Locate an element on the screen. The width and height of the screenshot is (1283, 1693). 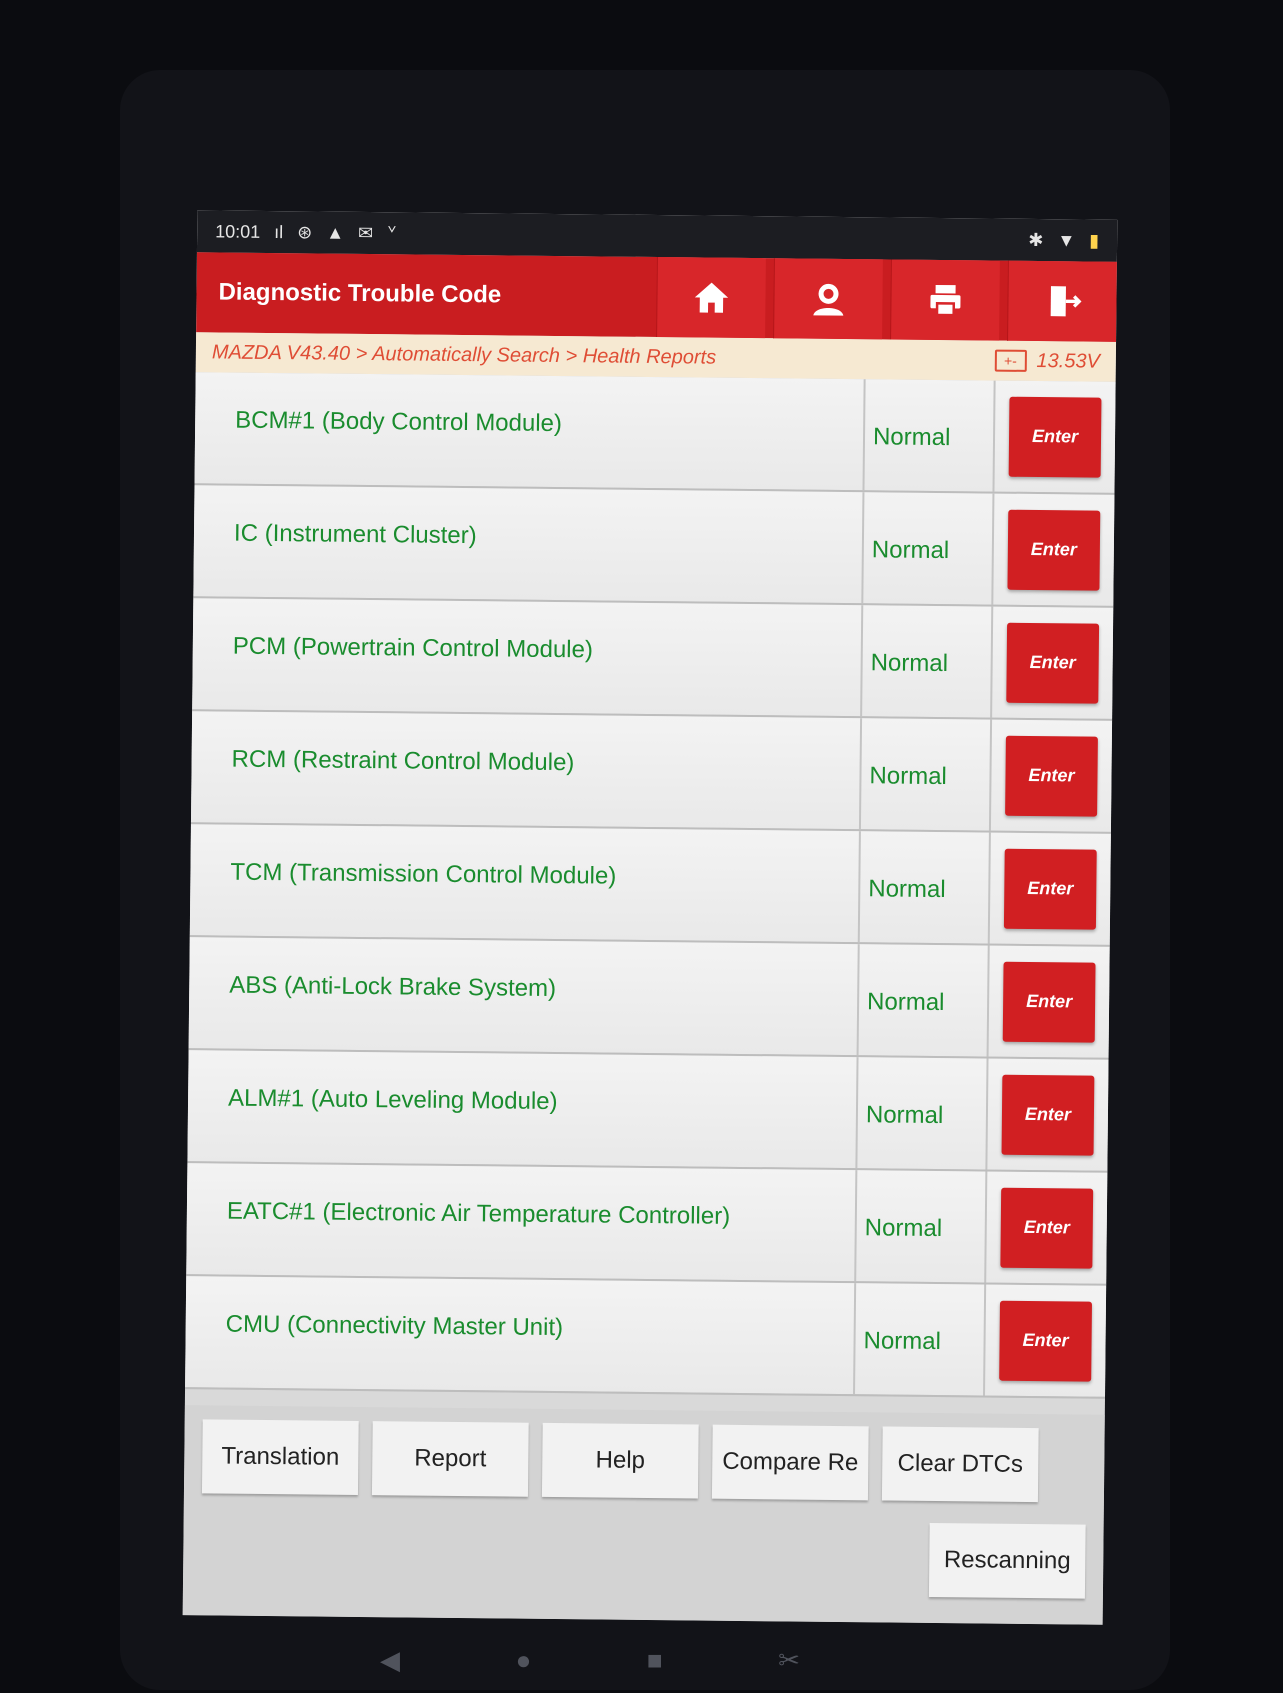
print-button is located at coordinates (945, 300).